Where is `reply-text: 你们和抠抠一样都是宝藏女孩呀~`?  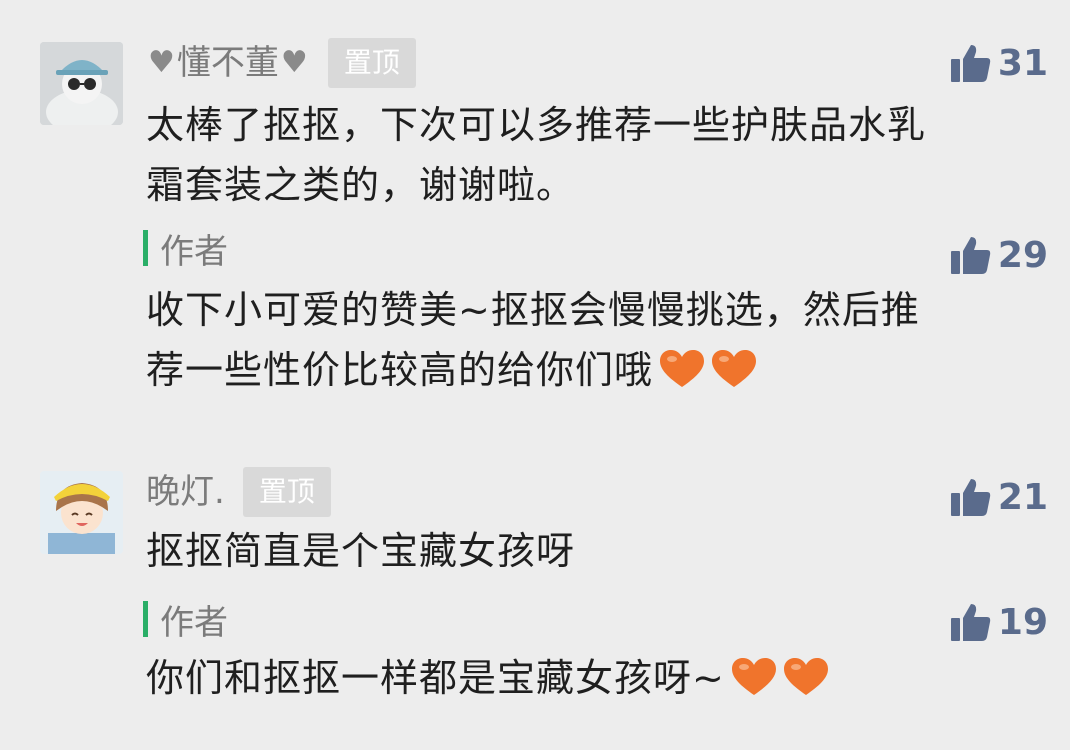 reply-text: 你们和抠抠一样都是宝藏女孩呀~ is located at coordinates (586, 678).